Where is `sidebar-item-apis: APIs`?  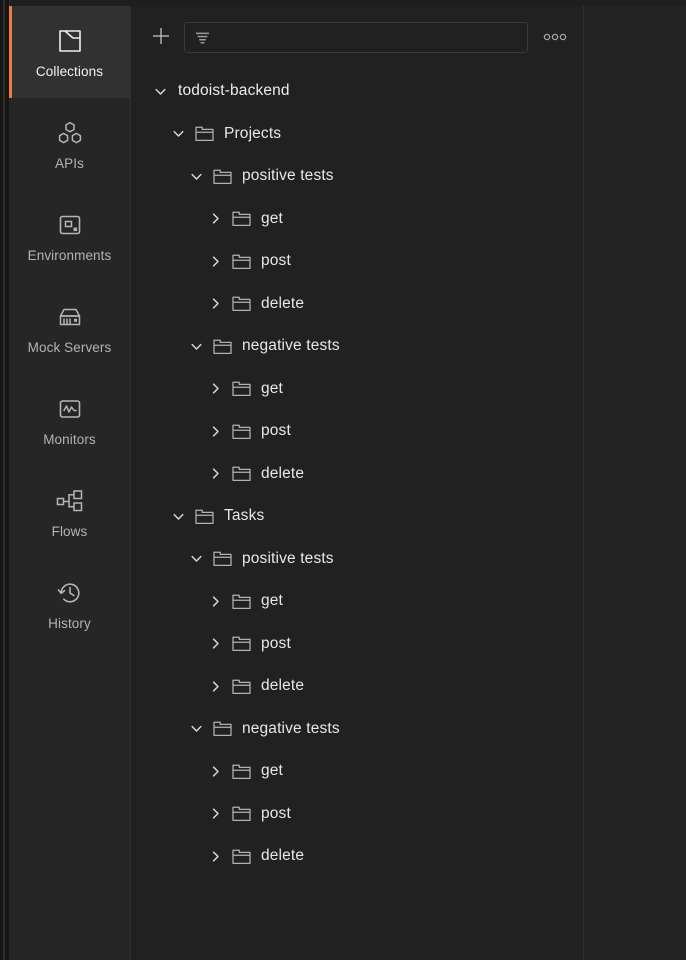
sidebar-item-apis: APIs is located at coordinates (69, 144).